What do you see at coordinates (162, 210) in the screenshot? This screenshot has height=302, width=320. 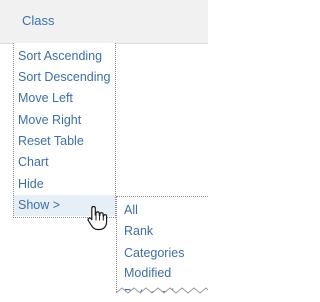 I see `submenu-item-all: All` at bounding box center [162, 210].